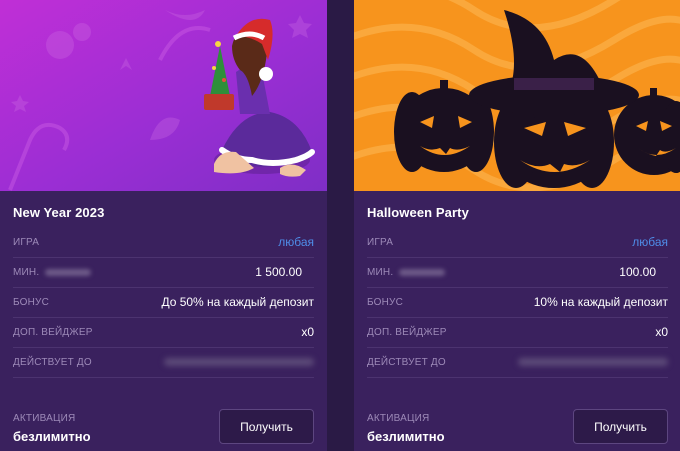  Describe the element at coordinates (418, 212) in the screenshot. I see `promo-title: Halloween Party` at that location.